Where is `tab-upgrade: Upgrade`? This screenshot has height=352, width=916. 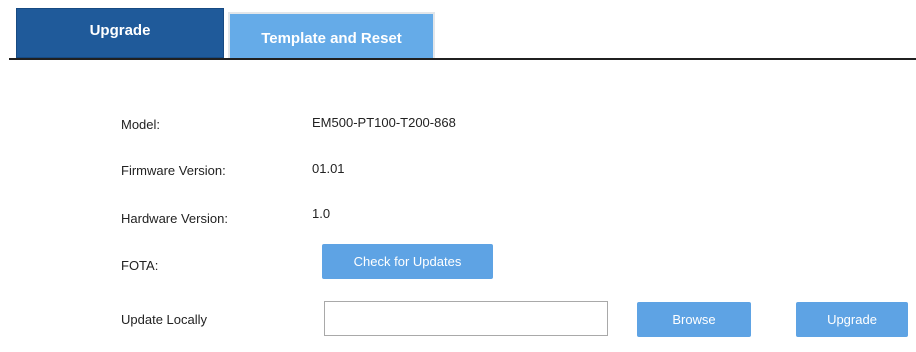
tab-upgrade: Upgrade is located at coordinates (120, 33).